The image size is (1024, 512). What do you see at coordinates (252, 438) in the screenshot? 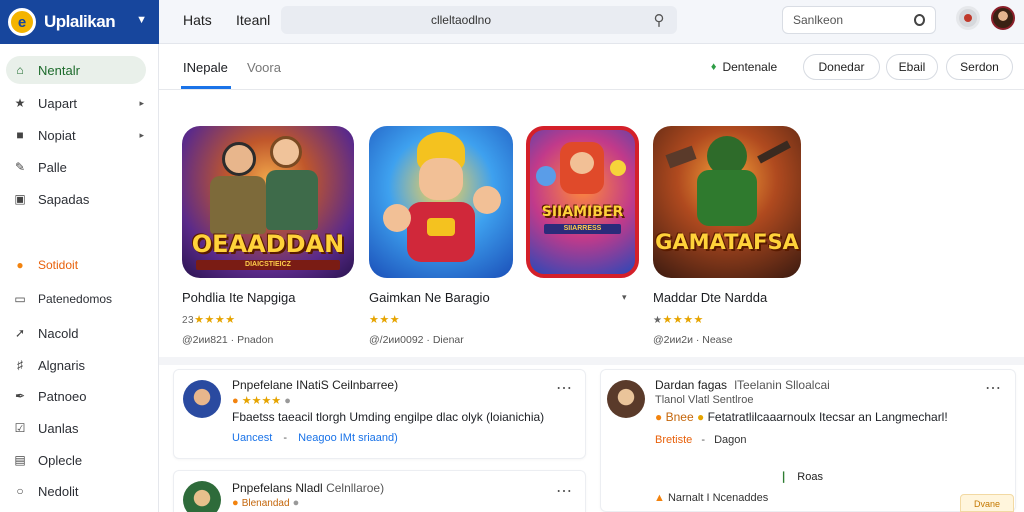
I see `review-link-primary: Uancest` at bounding box center [252, 438].